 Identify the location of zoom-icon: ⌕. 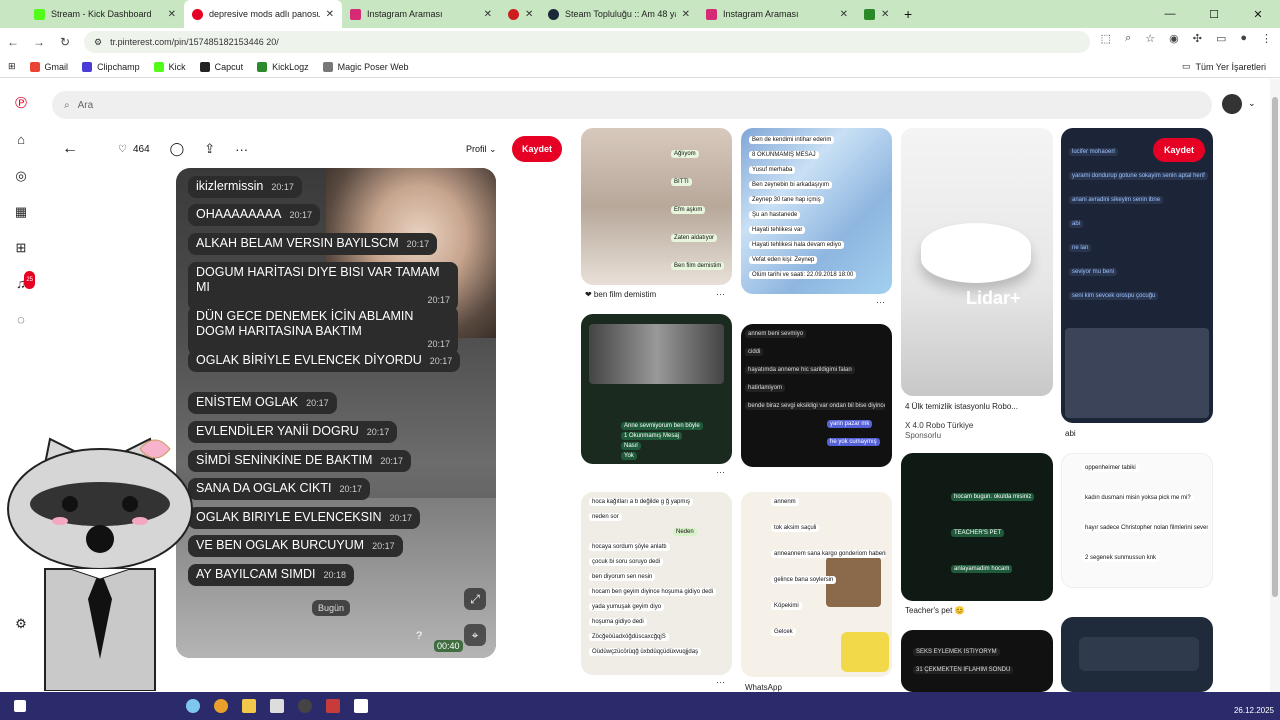
(1128, 38).